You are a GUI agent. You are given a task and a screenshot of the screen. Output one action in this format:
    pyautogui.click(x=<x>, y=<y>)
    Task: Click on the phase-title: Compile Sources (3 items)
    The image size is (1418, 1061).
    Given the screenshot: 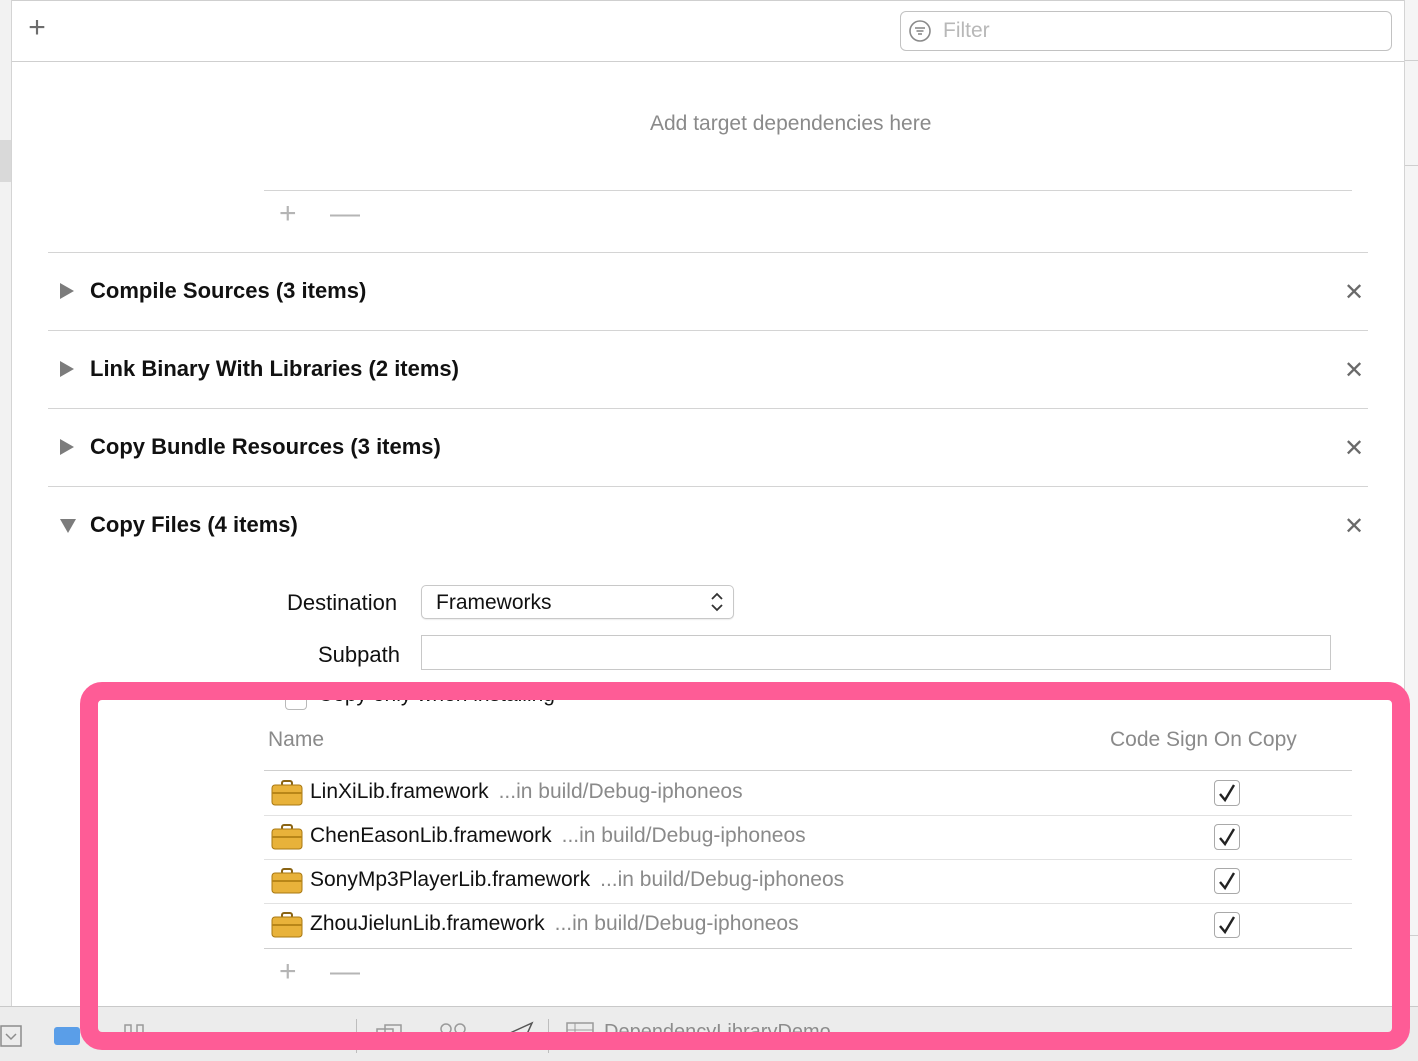 What is the action you would take?
    pyautogui.click(x=228, y=290)
    